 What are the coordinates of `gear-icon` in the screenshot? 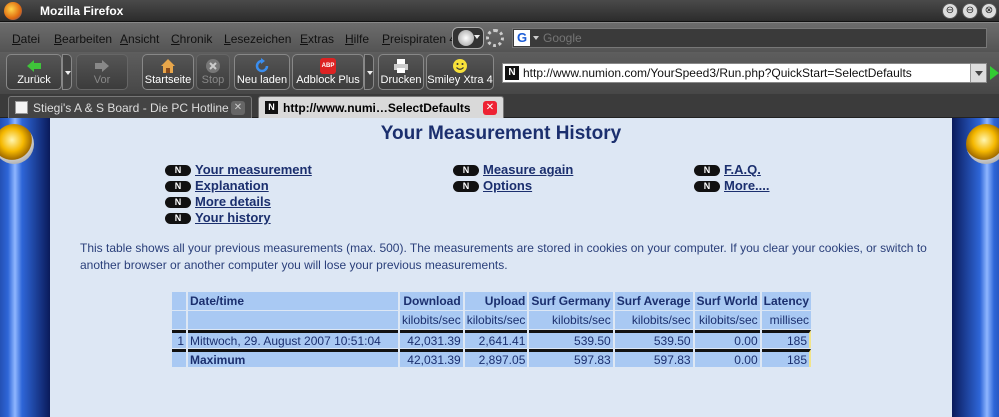 It's located at (495, 38).